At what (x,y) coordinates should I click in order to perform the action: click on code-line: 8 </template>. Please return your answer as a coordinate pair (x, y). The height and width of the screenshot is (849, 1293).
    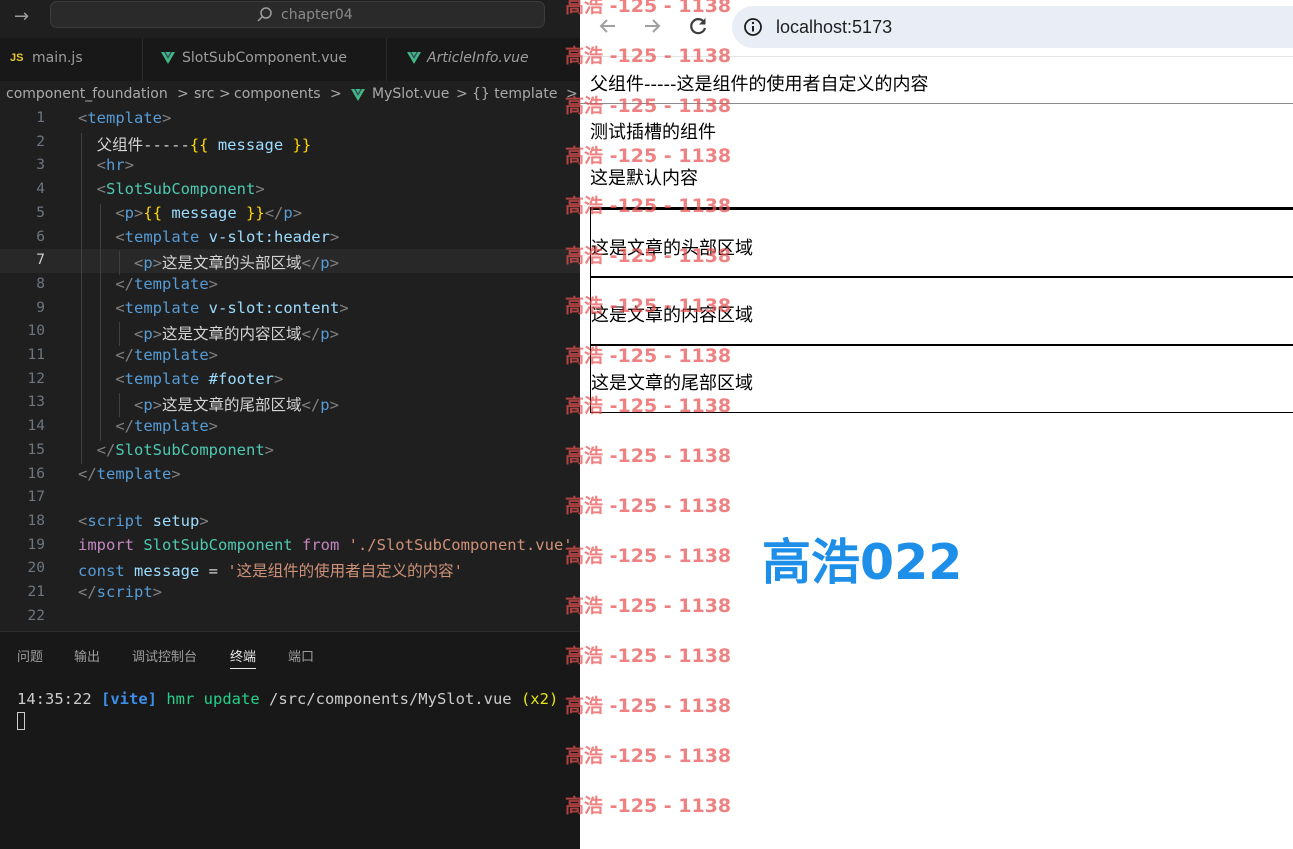
    Looking at the image, I should click on (290, 285).